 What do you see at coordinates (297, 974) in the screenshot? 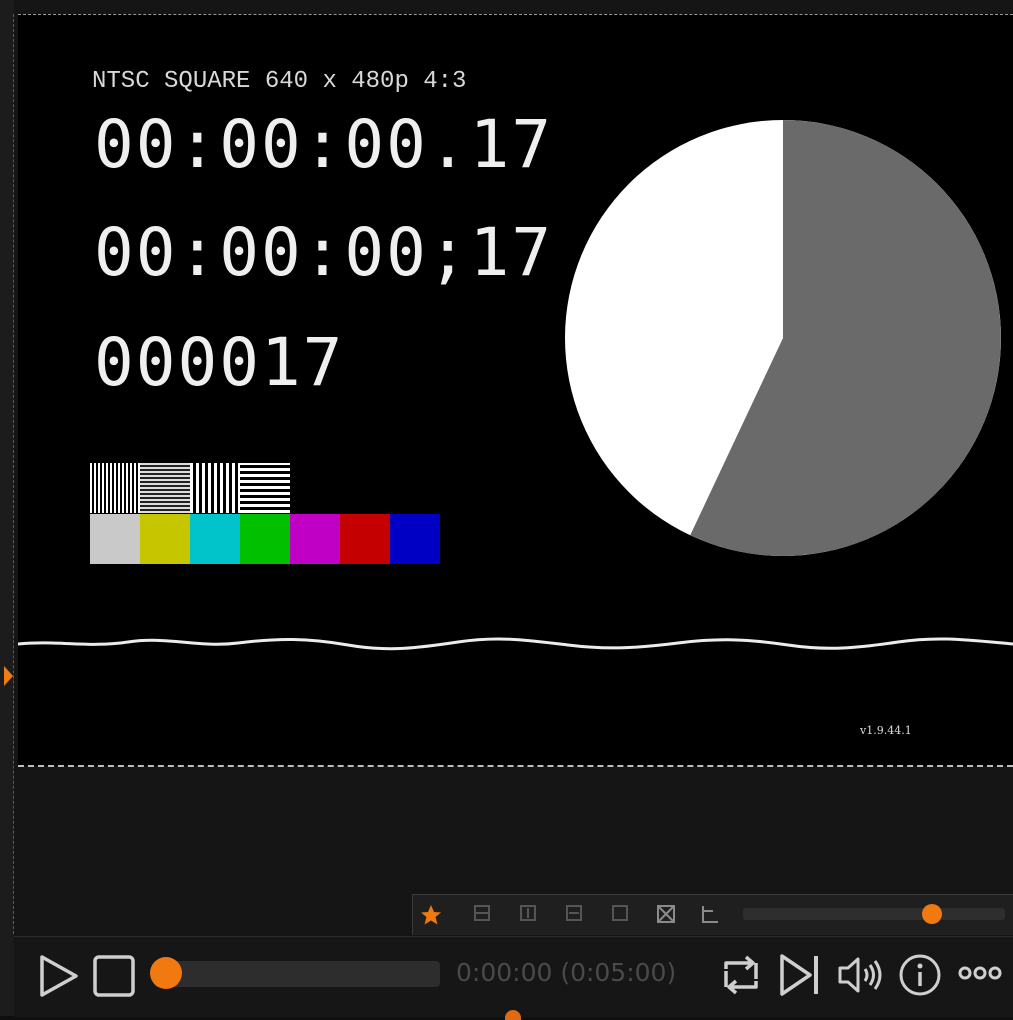
I see `seek-bar` at bounding box center [297, 974].